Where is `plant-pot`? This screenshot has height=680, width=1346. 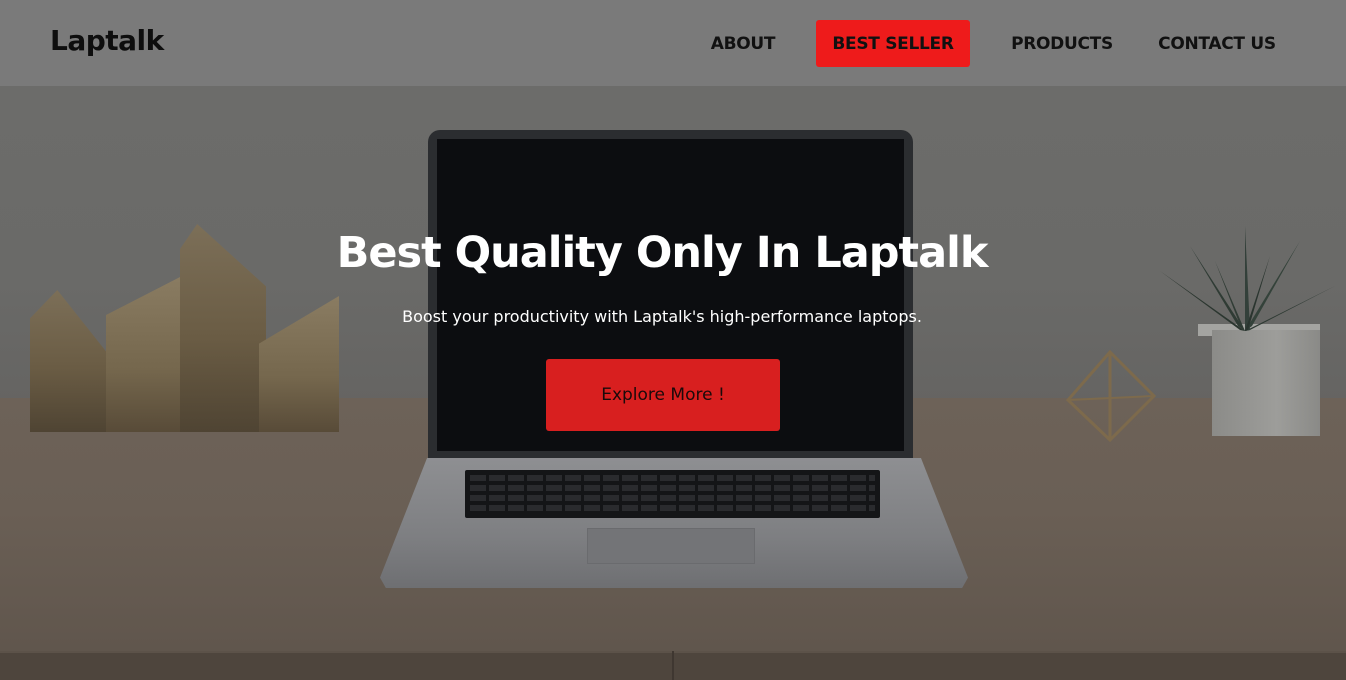
plant-pot is located at coordinates (1266, 383).